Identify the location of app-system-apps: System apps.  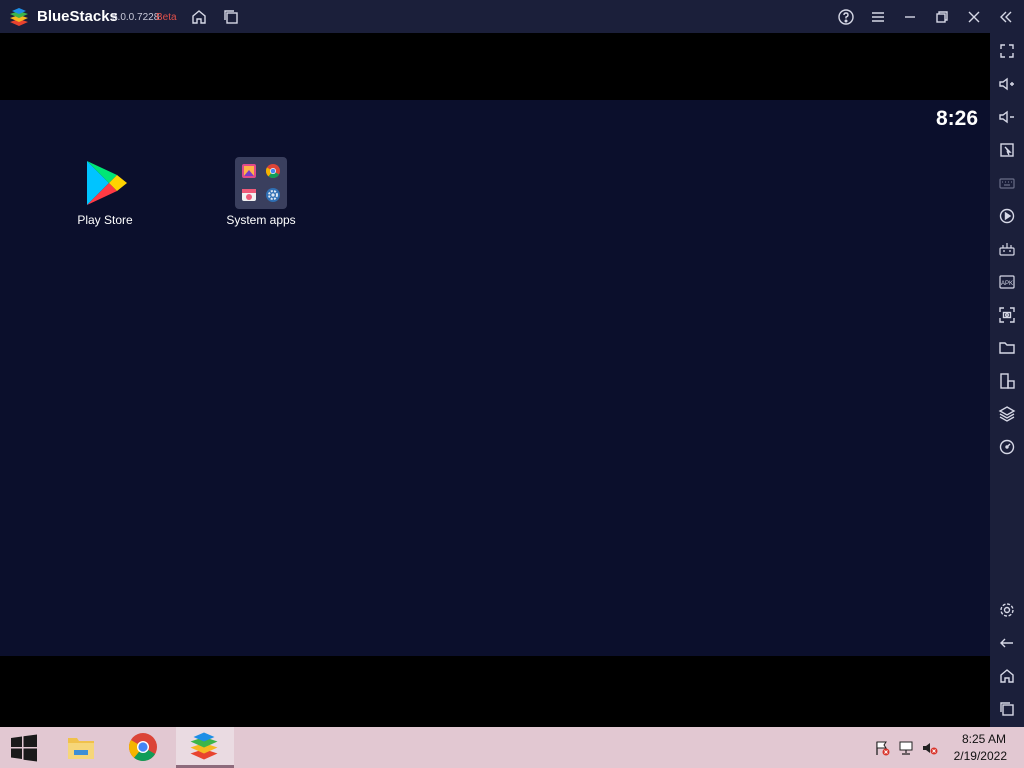
(261, 192).